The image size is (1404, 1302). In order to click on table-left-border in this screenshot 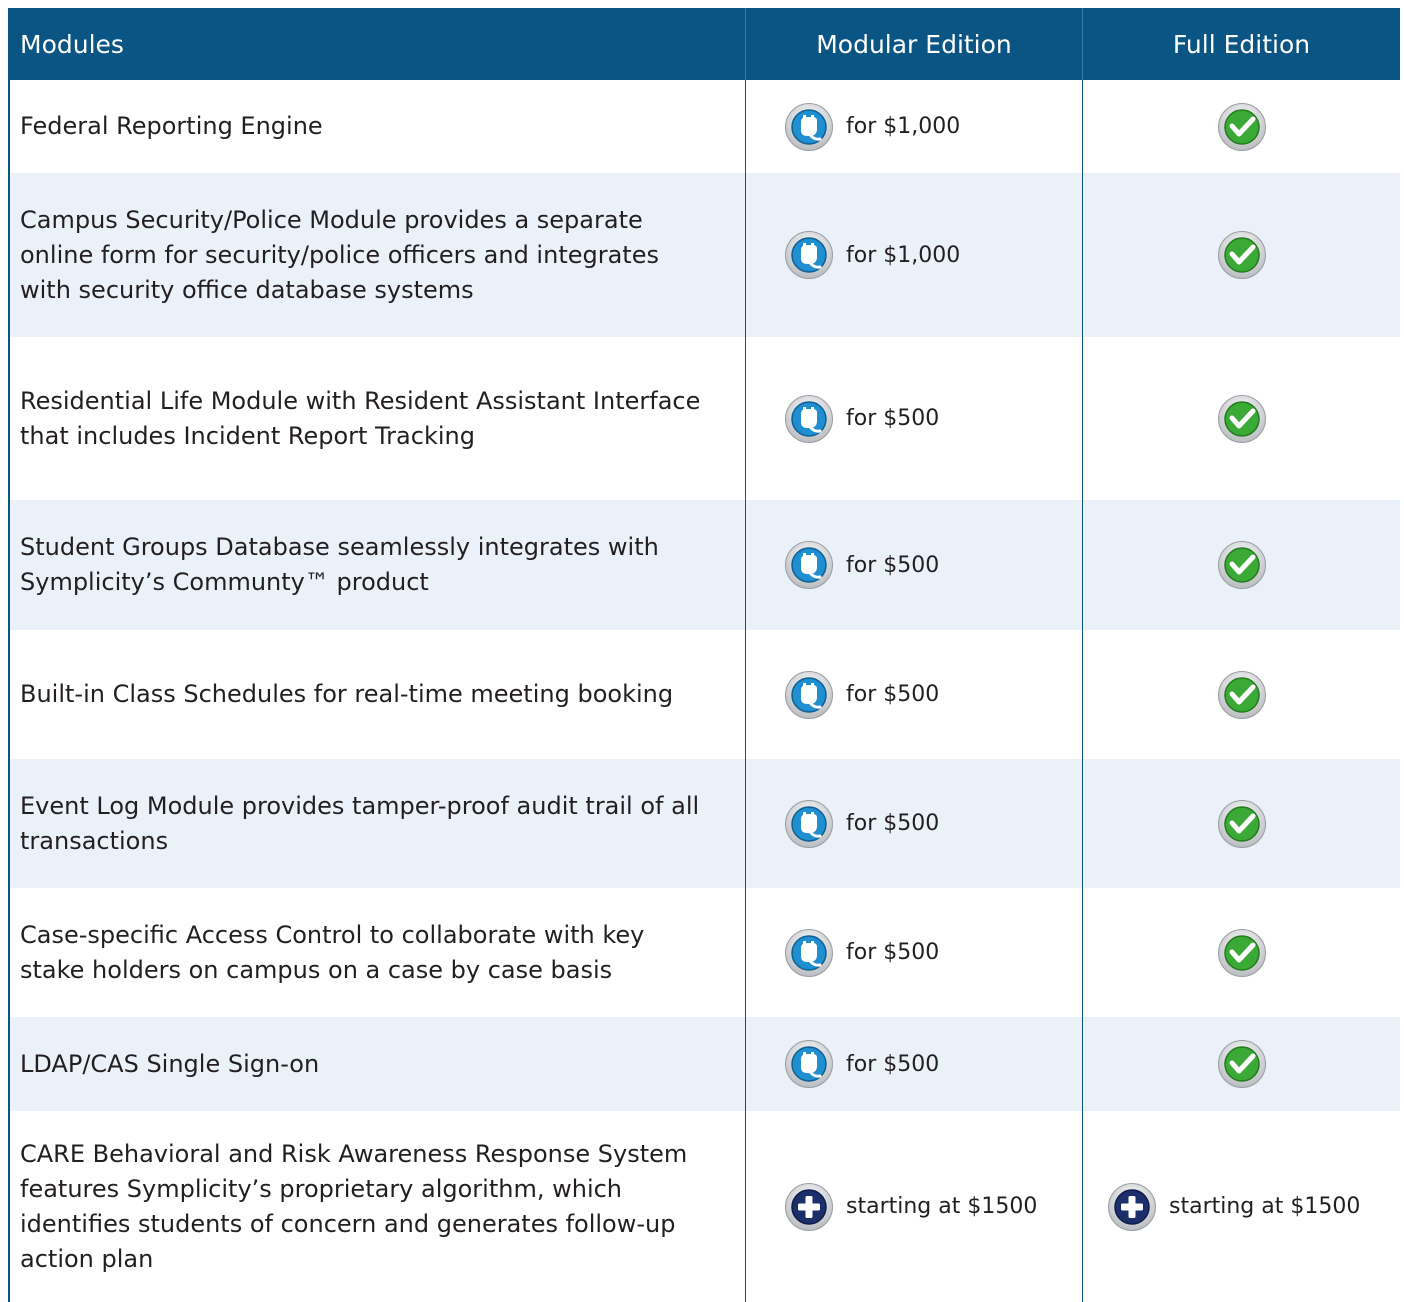, I will do `click(9, 691)`.